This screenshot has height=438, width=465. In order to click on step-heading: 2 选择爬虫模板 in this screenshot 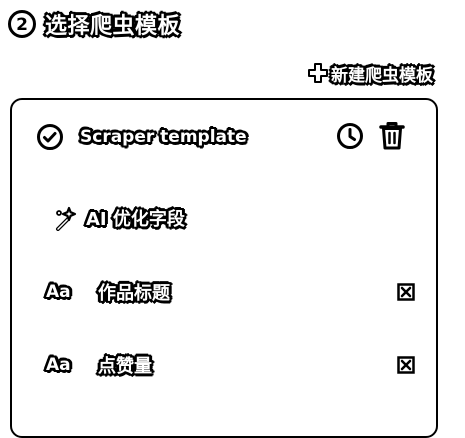, I will do `click(93, 24)`.